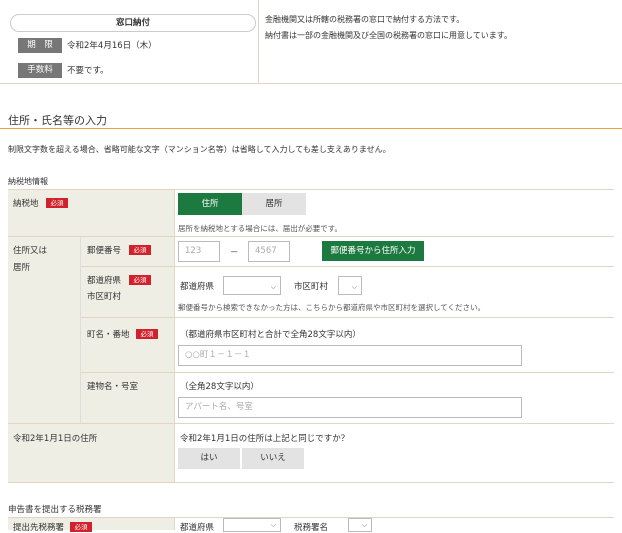 This screenshot has width=622, height=533. I want to click on street-label: 町名・番地, so click(108, 335).